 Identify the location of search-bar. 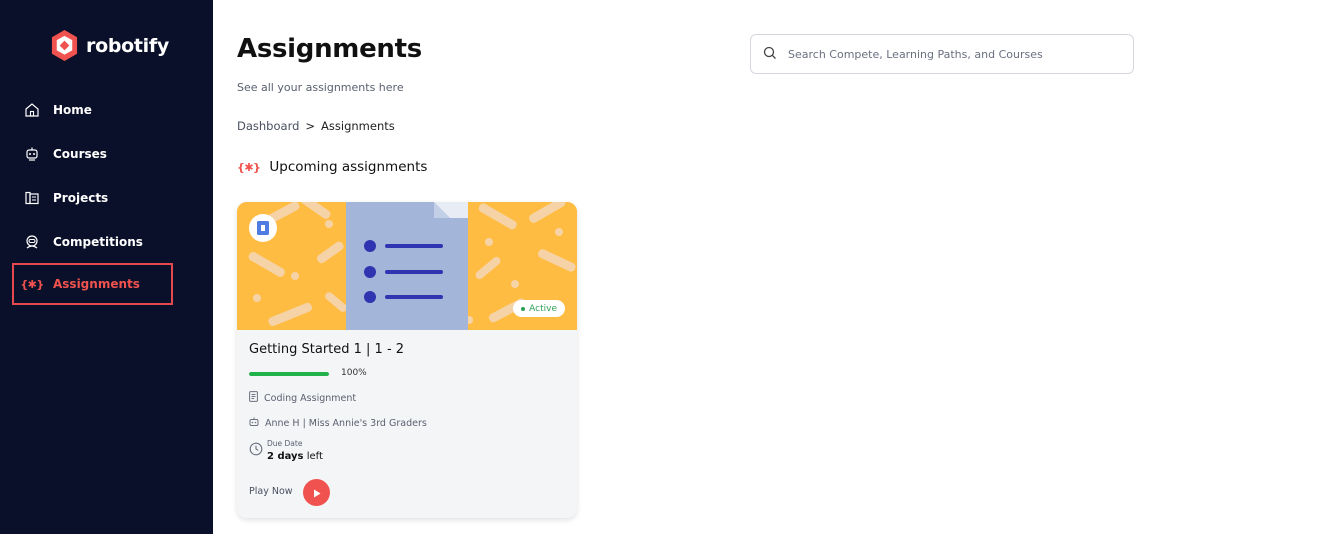
(942, 54).